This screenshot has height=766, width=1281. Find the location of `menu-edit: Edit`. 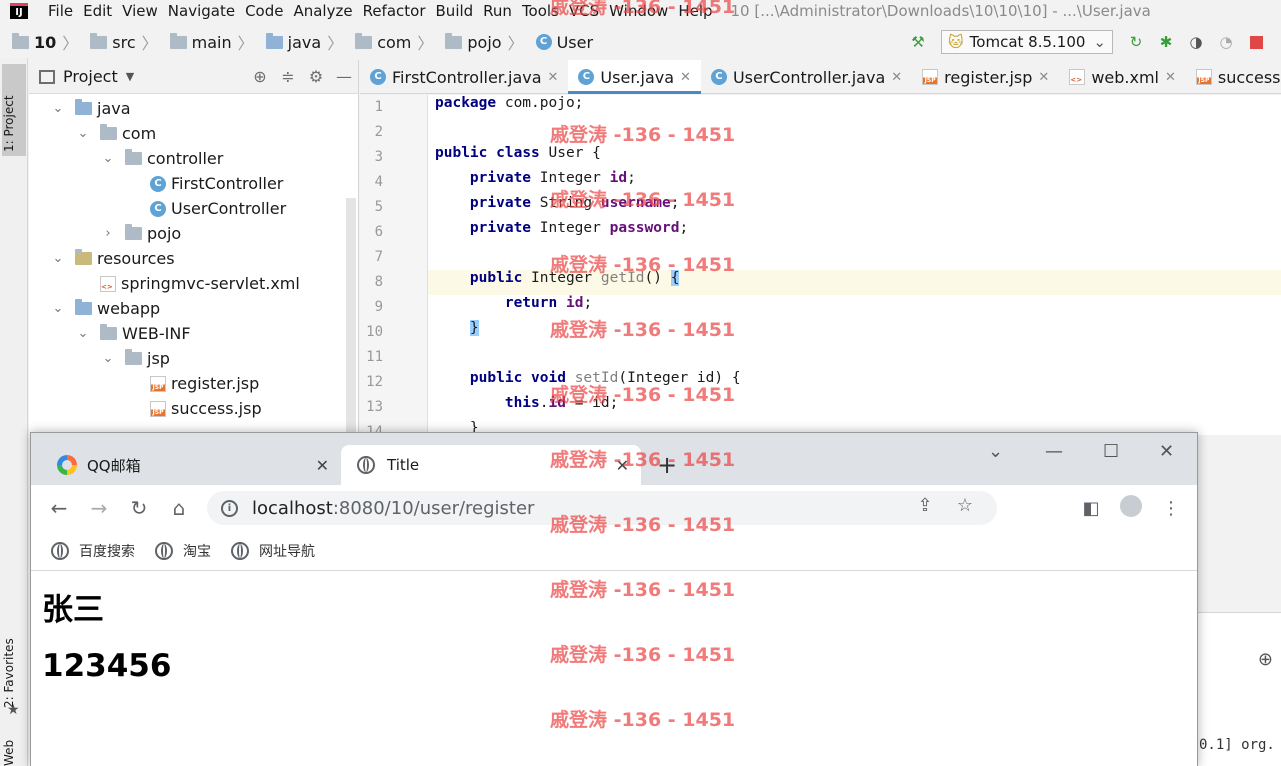

menu-edit: Edit is located at coordinates (97, 11).